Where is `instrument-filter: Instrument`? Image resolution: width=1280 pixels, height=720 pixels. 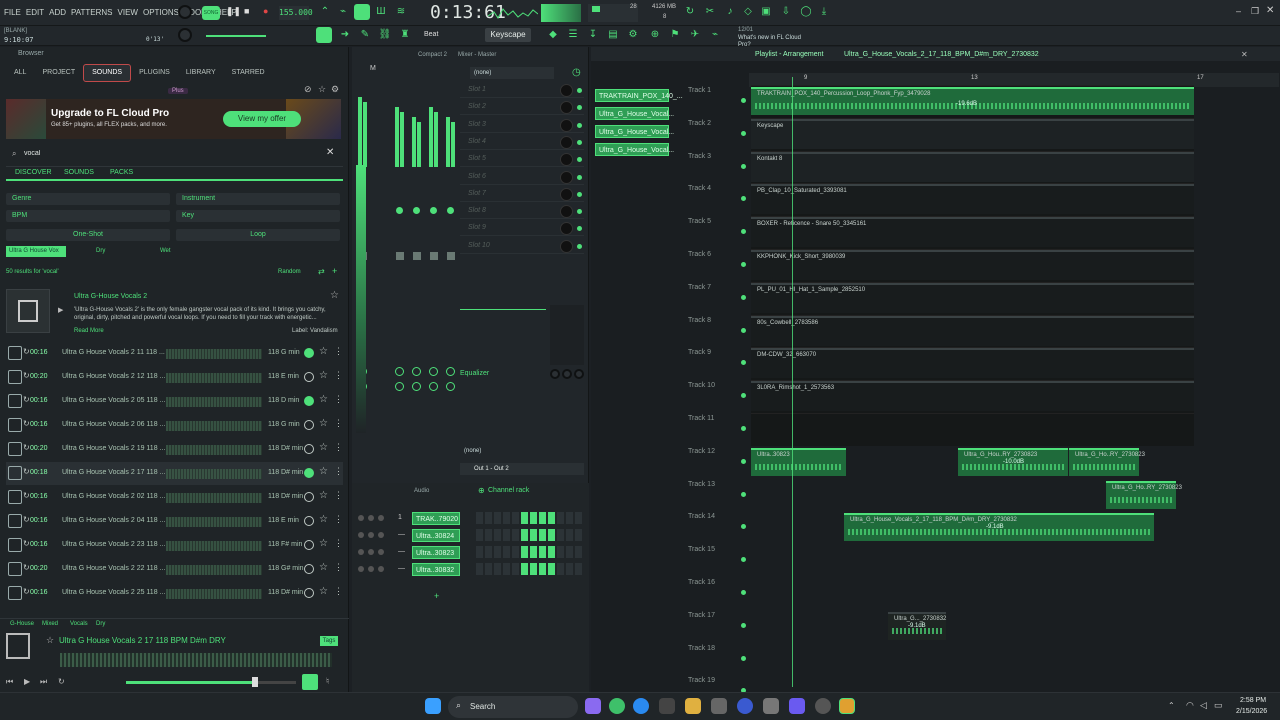 instrument-filter: Instrument is located at coordinates (258, 199).